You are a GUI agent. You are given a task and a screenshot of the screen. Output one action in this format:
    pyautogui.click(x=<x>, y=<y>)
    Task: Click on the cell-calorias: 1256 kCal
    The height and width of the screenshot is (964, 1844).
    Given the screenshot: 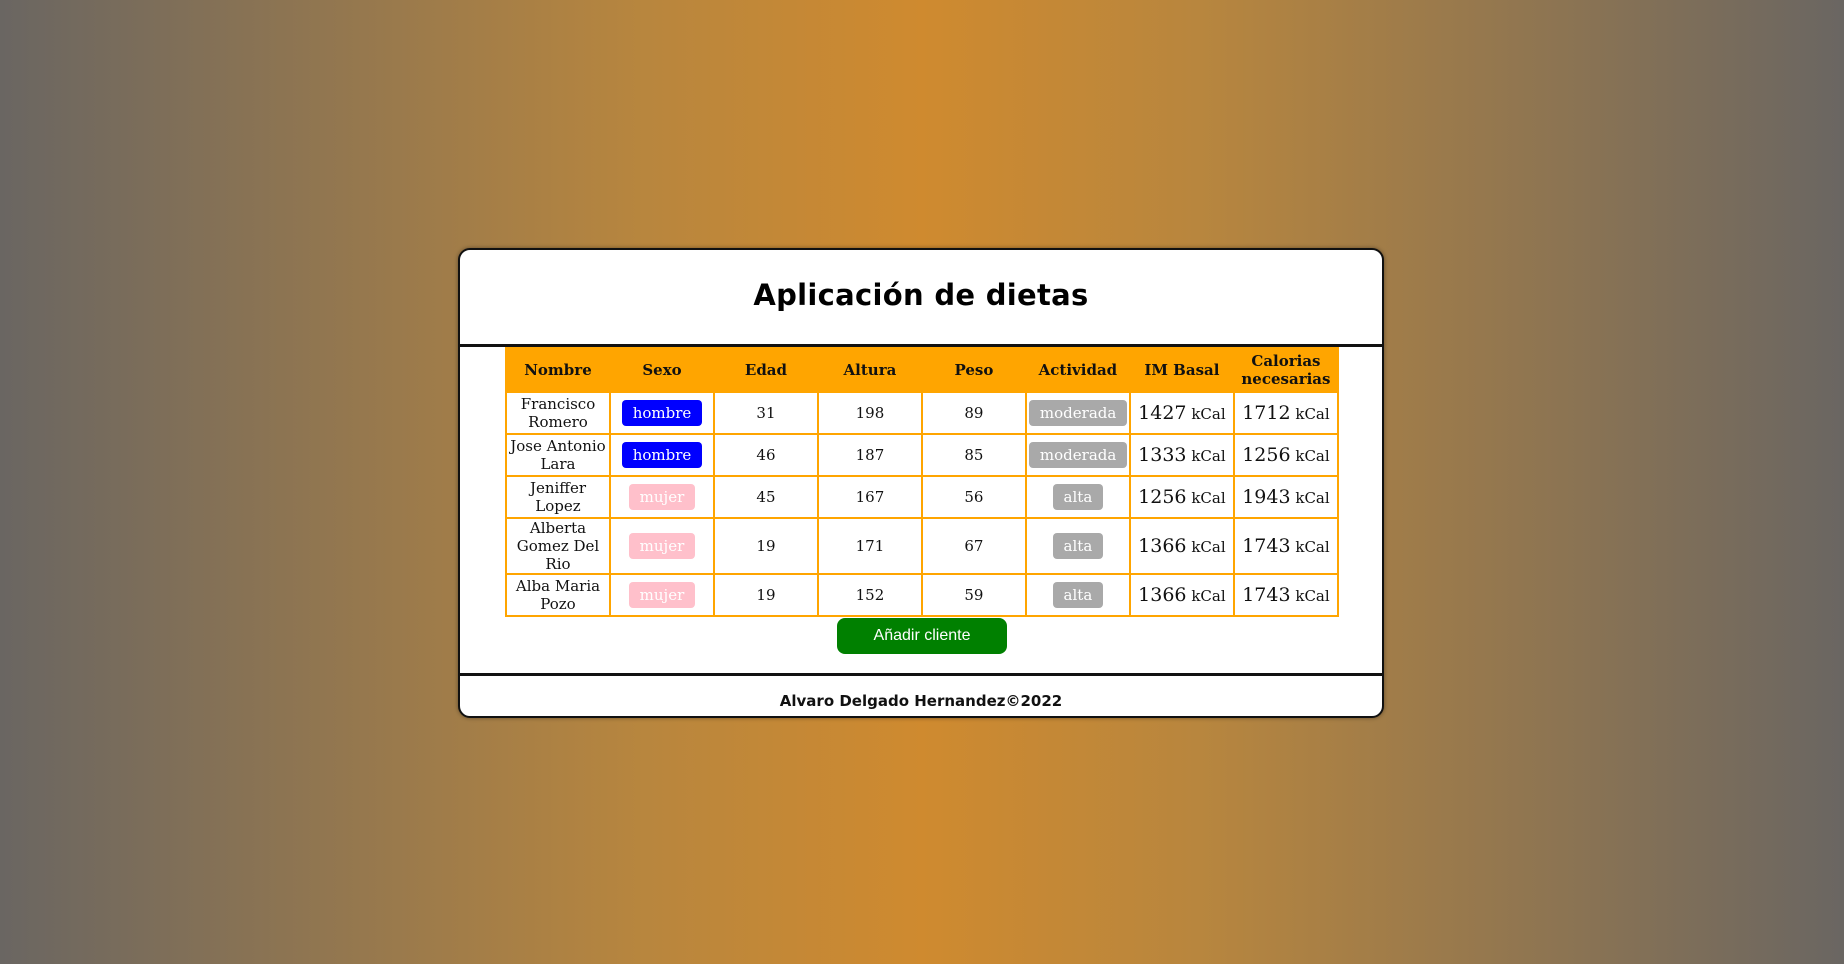 What is the action you would take?
    pyautogui.click(x=1286, y=455)
    